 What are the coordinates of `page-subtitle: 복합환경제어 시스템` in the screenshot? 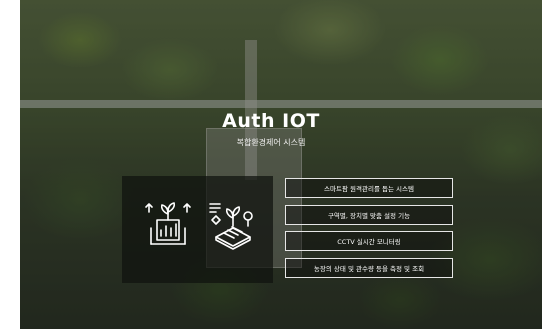 It's located at (271, 142).